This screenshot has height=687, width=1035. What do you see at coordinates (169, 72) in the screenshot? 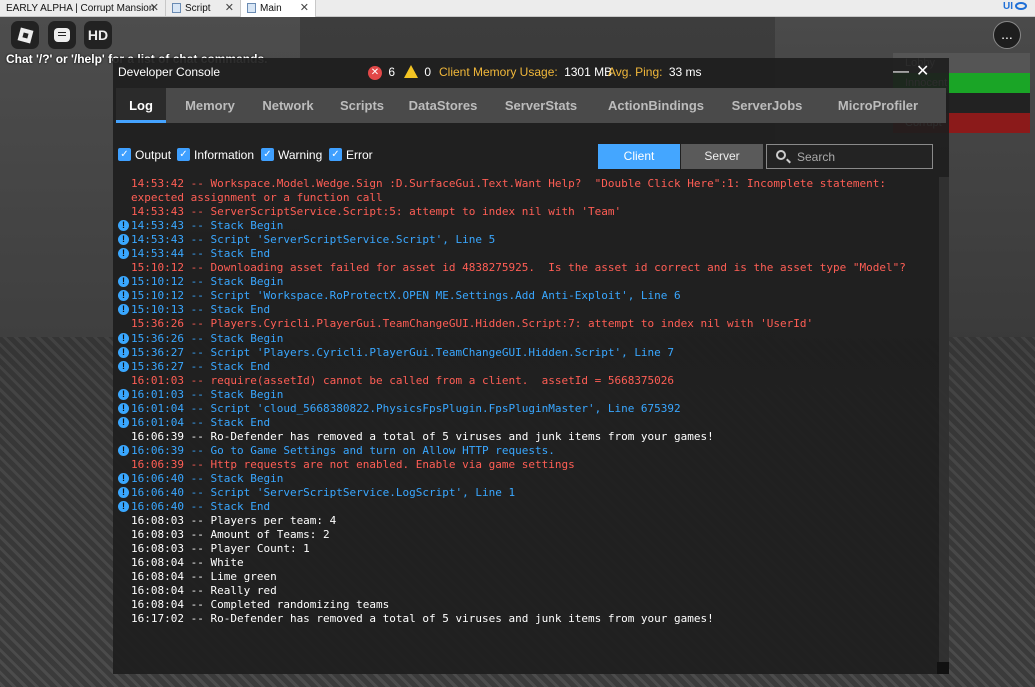
I see `console-title: Developer Console` at bounding box center [169, 72].